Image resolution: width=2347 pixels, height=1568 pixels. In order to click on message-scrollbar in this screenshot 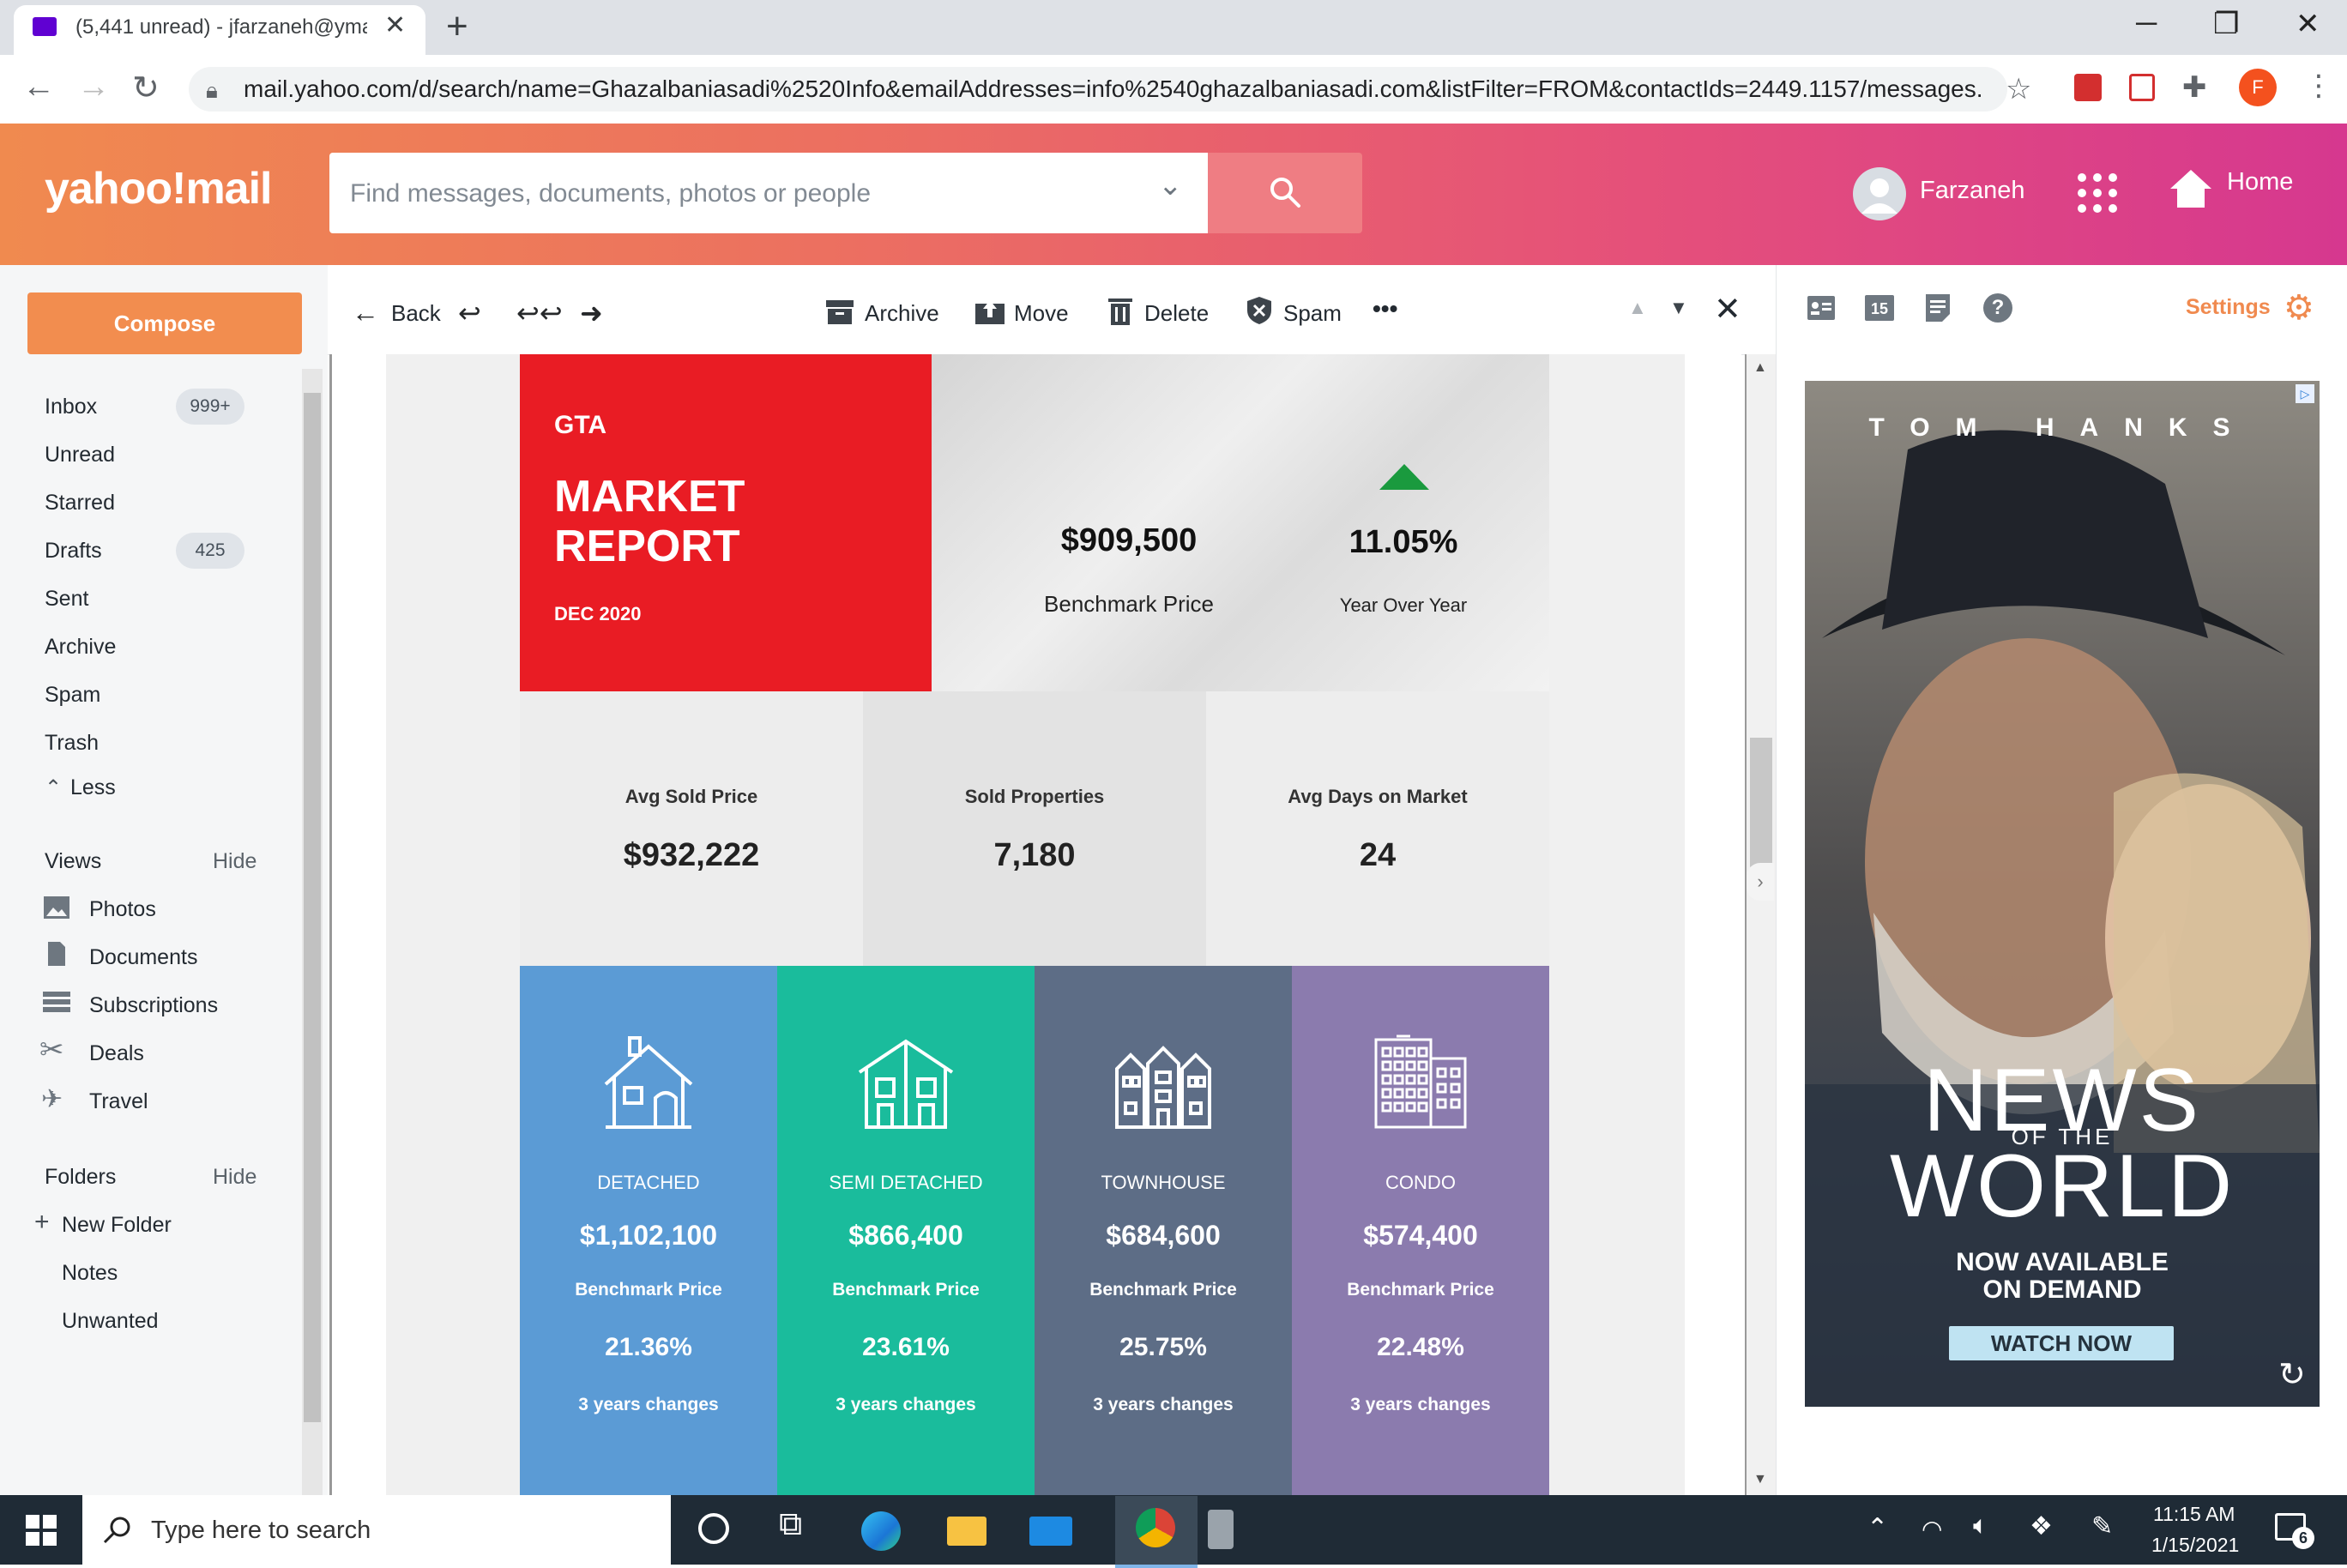, I will do `click(1761, 925)`.